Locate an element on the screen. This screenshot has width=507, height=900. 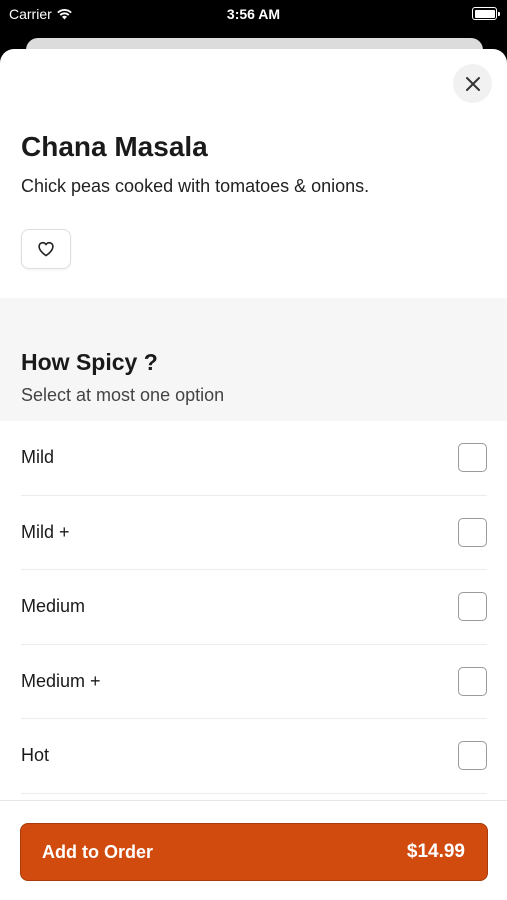
close-icon is located at coordinates (472, 83).